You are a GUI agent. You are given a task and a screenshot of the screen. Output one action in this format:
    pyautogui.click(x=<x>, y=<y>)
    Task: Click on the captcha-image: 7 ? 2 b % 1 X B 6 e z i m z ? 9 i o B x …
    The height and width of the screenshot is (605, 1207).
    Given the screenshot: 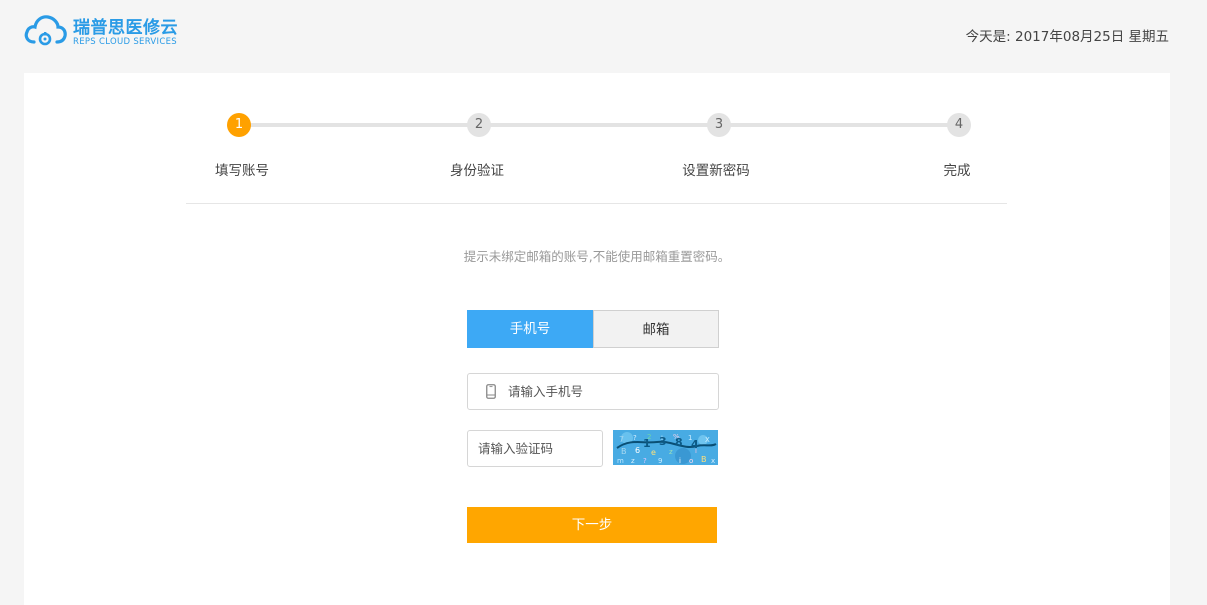 What is the action you would take?
    pyautogui.click(x=665, y=447)
    